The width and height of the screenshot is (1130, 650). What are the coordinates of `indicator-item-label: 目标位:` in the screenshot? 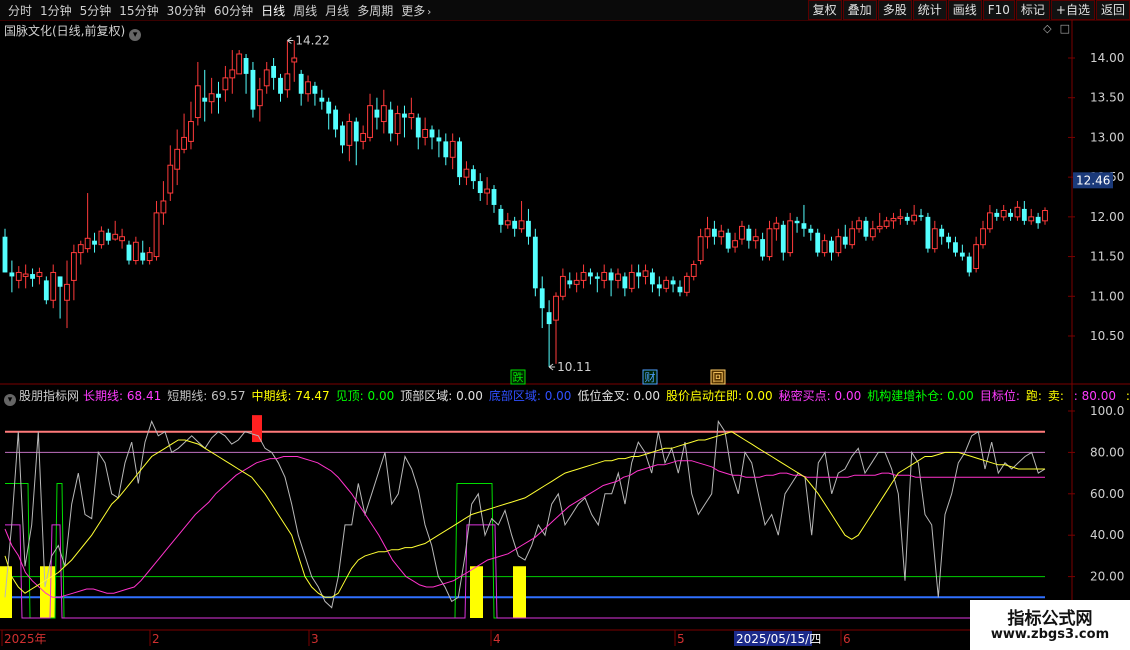 It's located at (999, 396).